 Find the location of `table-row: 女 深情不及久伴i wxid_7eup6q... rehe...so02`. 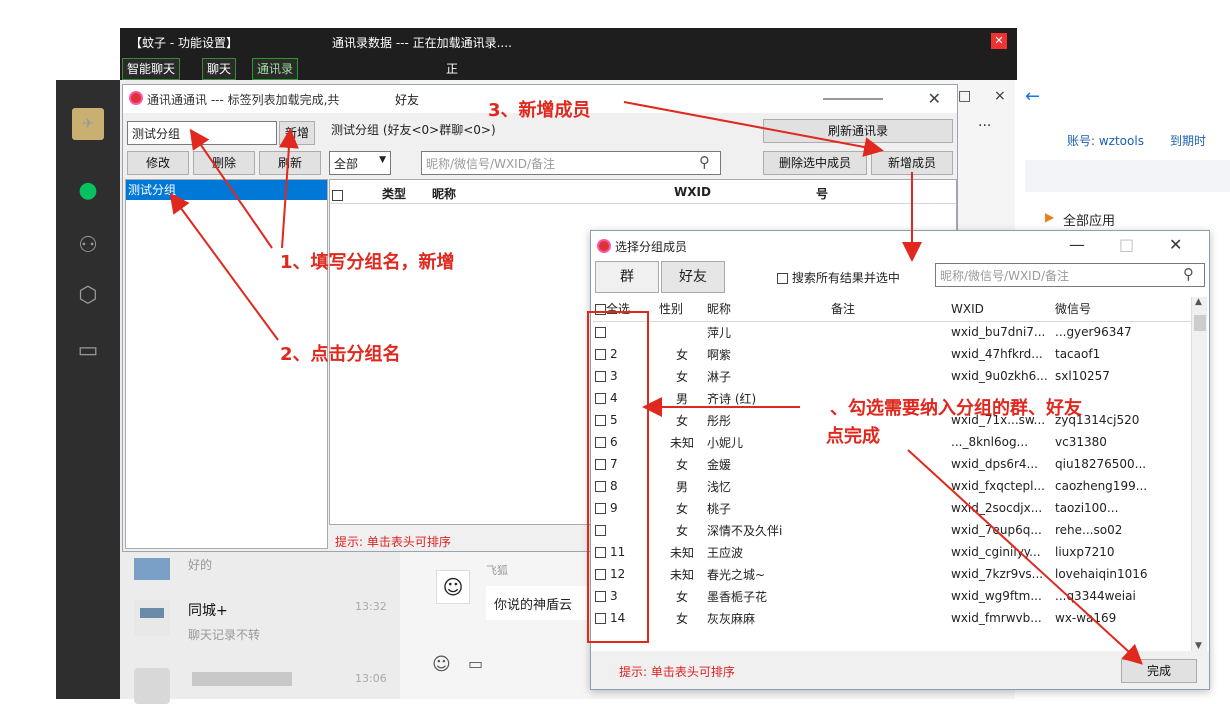

table-row: 女 深情不及久伴i wxid_7eup6q... rehe...so02 is located at coordinates (893, 530).